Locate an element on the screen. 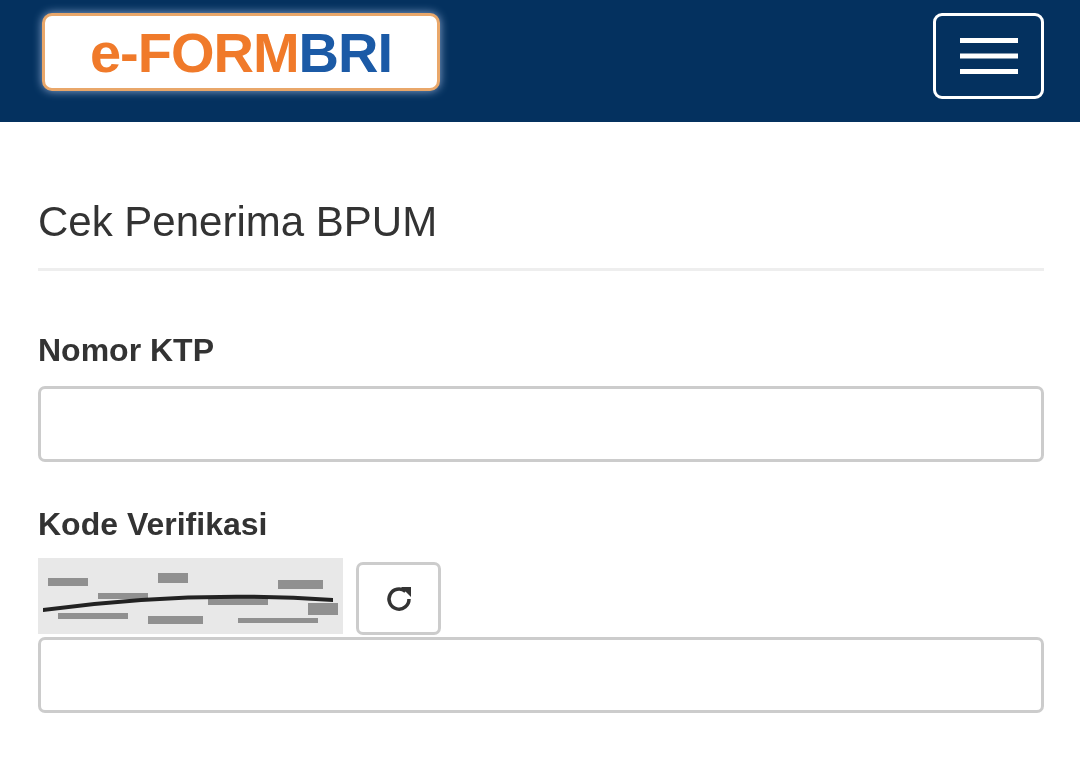  field-label: Kode Verifikasi is located at coordinates (153, 524).